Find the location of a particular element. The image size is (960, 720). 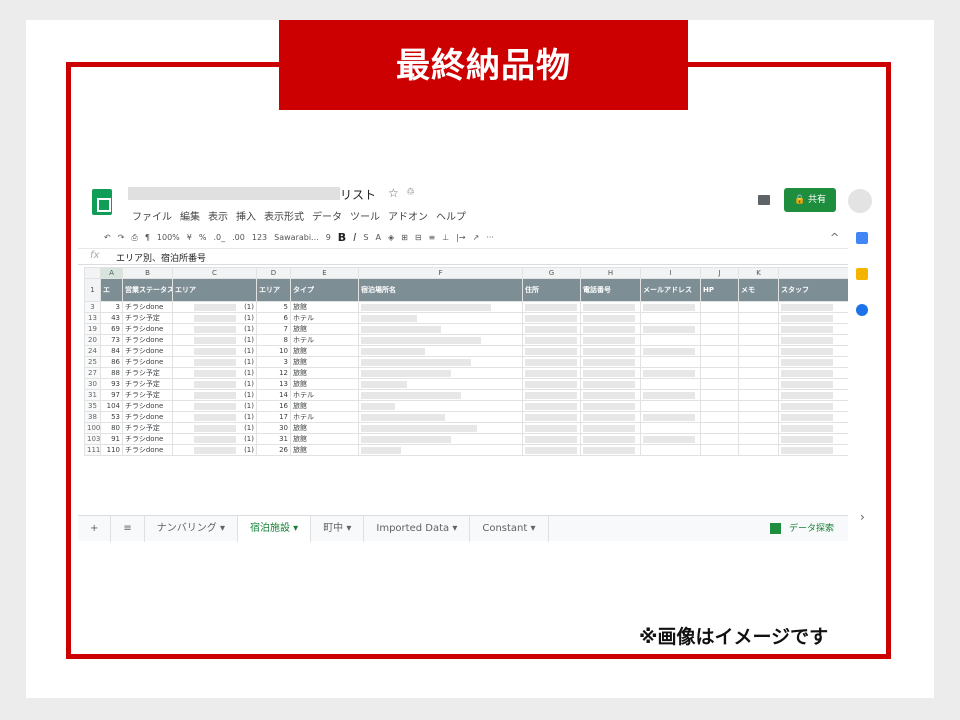

more-options-button: ··· is located at coordinates (490, 237).